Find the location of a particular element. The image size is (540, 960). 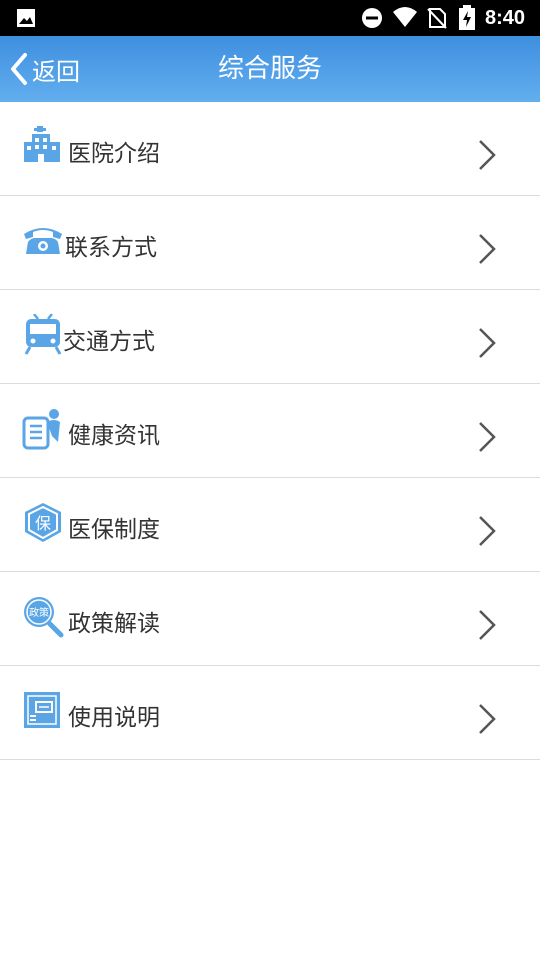

menu-item-hospital-intro: 医院介绍 is located at coordinates (270, 149).